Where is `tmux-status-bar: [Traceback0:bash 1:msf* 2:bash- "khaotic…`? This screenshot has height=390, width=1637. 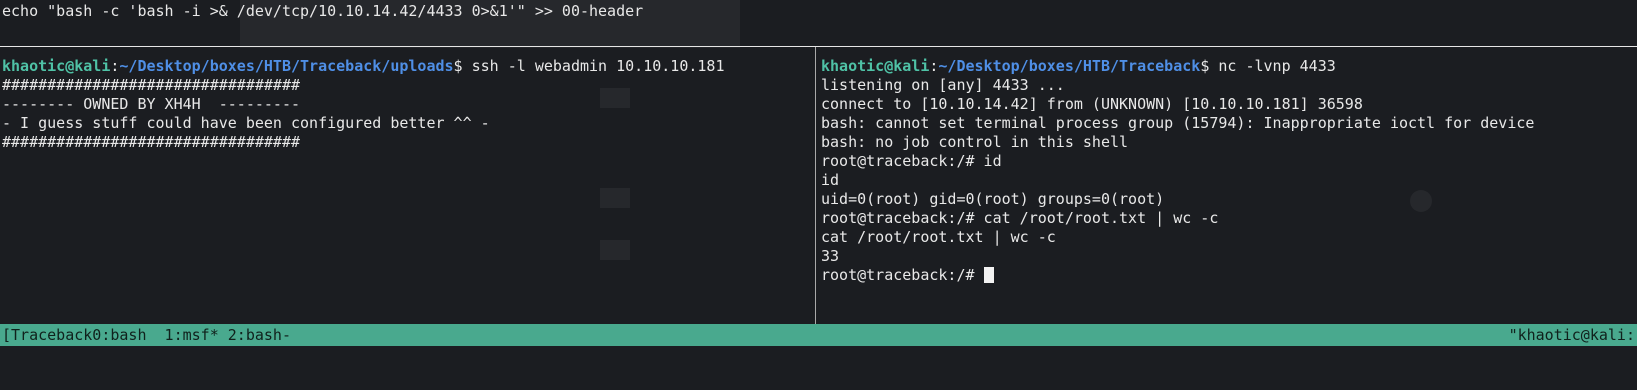 tmux-status-bar: [Traceback0:bash 1:msf* 2:bash- "khaotic… is located at coordinates (818, 335).